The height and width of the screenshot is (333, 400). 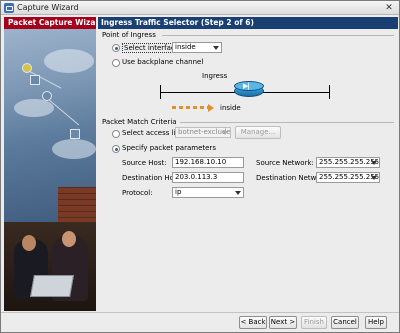 I want to click on source-network-dropdown: 255.255.255.255, so click(x=348, y=162).